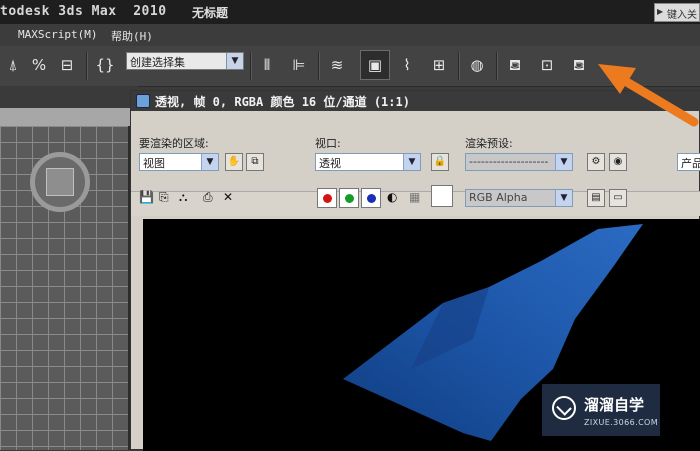 The image size is (700, 451). I want to click on quick-render-icon: ⛾, so click(579, 65).